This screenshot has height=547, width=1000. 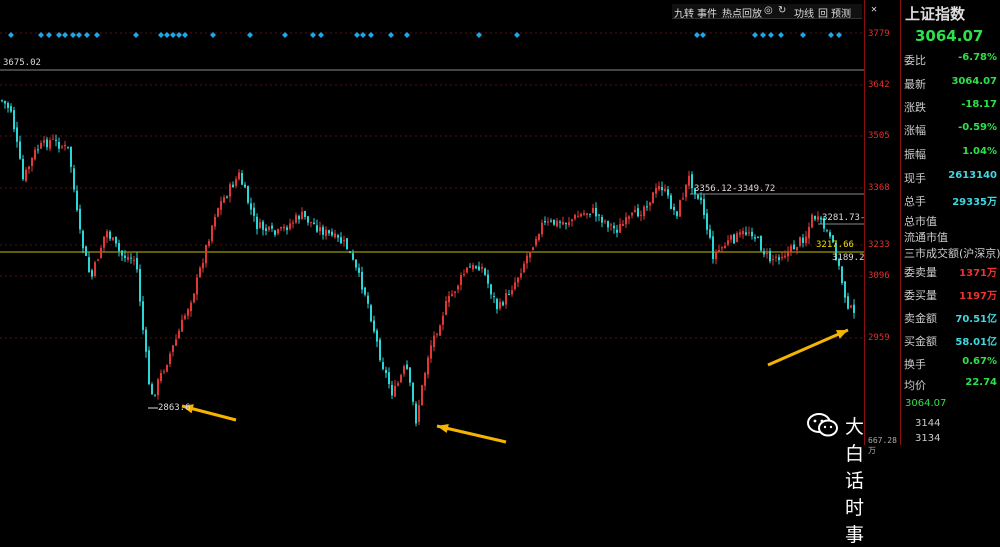 I want to click on quote-row-value: 22.74, so click(x=981, y=382).